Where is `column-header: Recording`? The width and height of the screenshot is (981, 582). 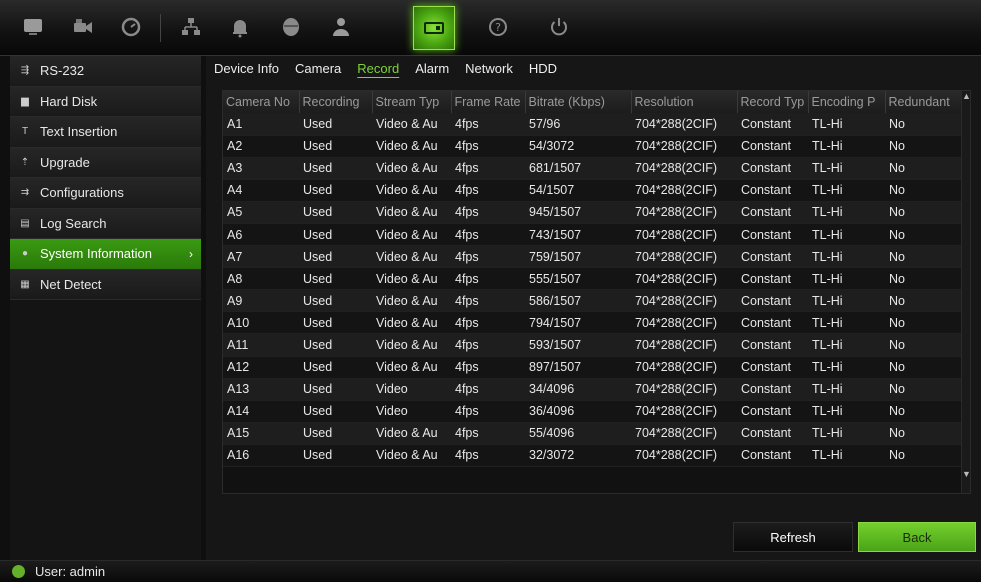
column-header: Recording is located at coordinates (336, 102).